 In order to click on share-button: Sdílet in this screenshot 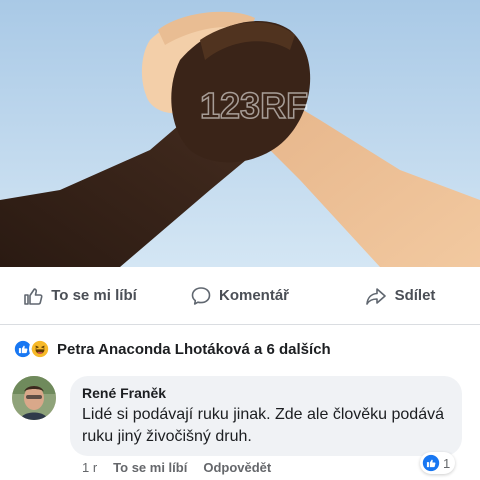, I will do `click(400, 296)`.